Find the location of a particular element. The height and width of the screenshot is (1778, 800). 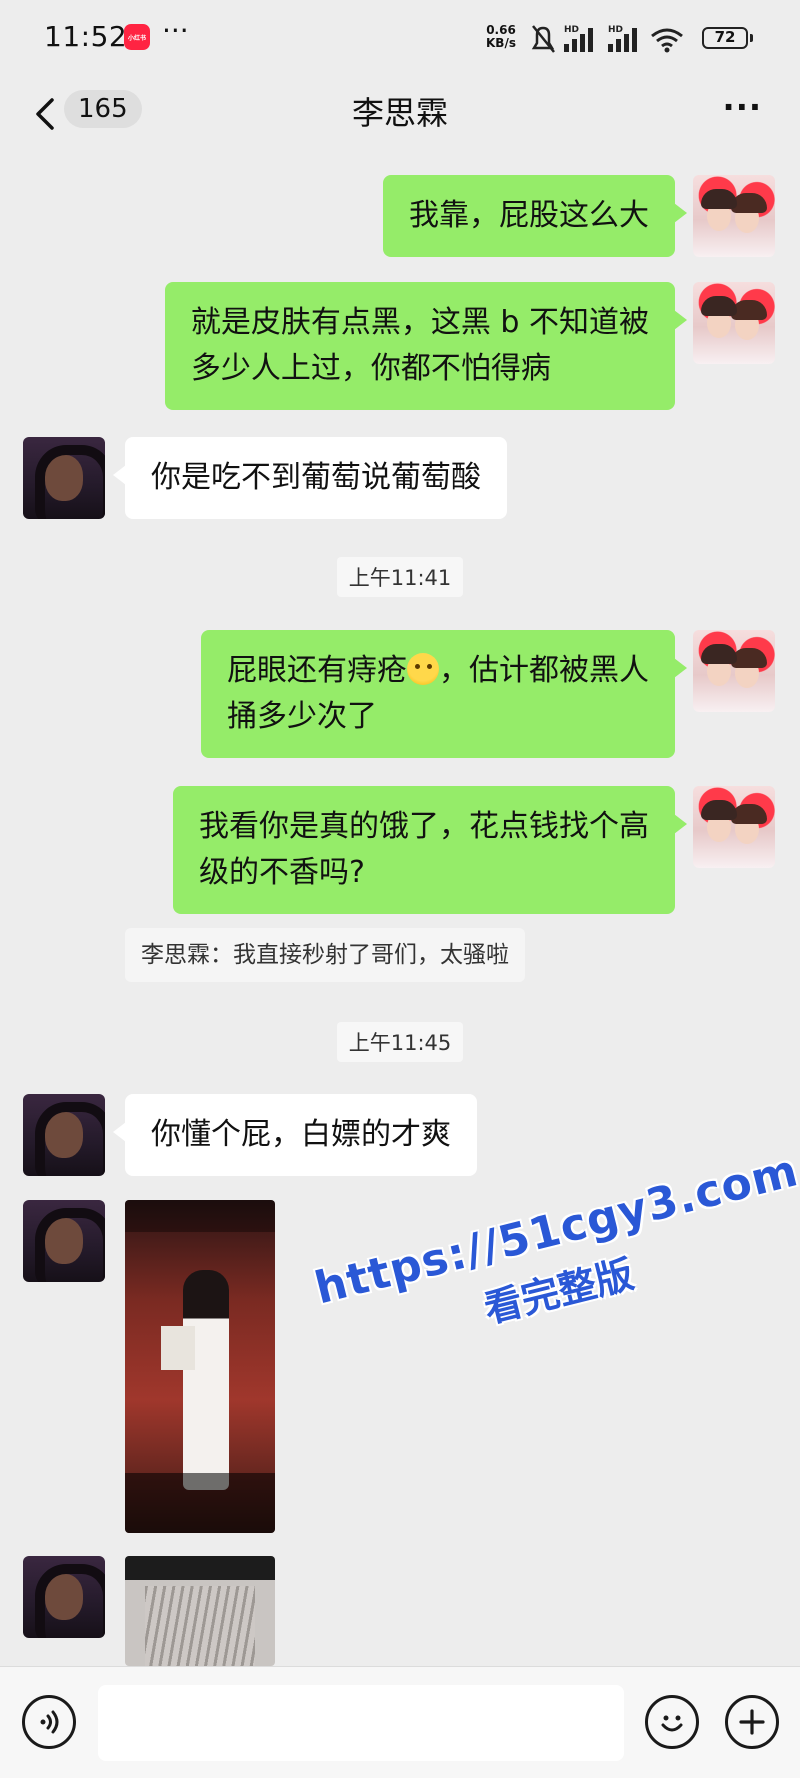

message-bubble: 你懂个屁，白嫖的才爽 is located at coordinates (295, 1135).